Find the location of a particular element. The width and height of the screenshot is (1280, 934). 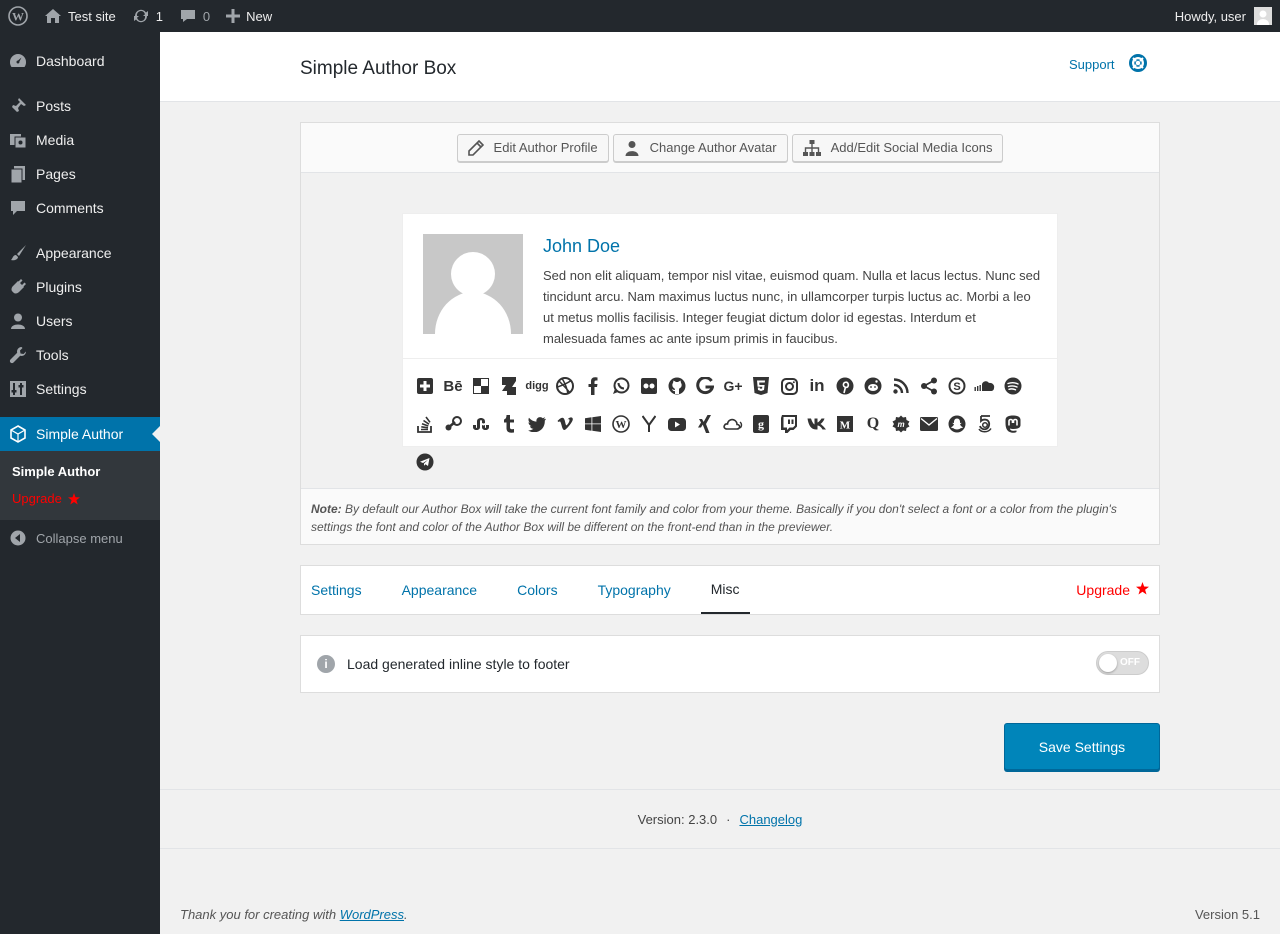

sidebar-item-settings: Settings is located at coordinates (80, 389).